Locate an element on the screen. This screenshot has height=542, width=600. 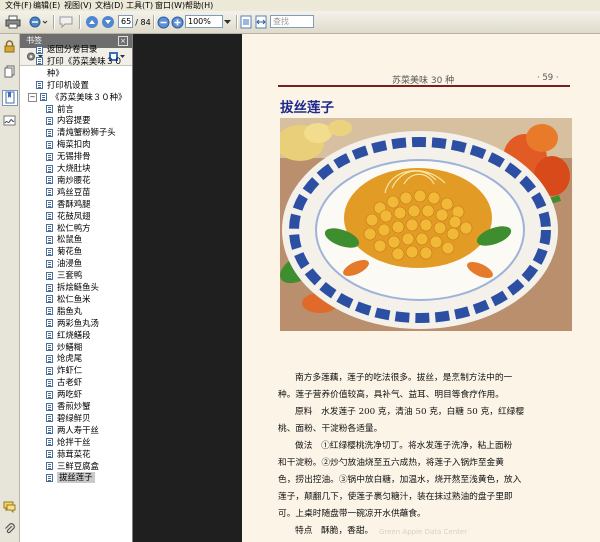
comment-icon is located at coordinates (66, 22).